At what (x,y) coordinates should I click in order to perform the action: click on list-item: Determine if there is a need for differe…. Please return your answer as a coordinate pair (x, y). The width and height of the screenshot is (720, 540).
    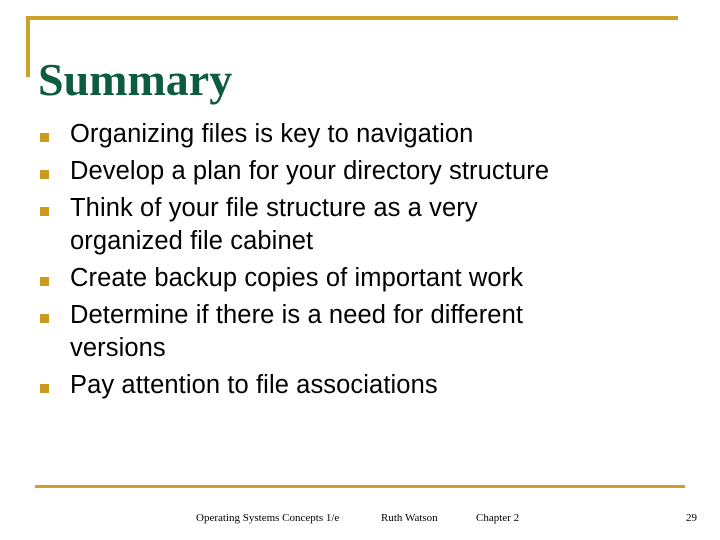
    Looking at the image, I should click on (350, 332).